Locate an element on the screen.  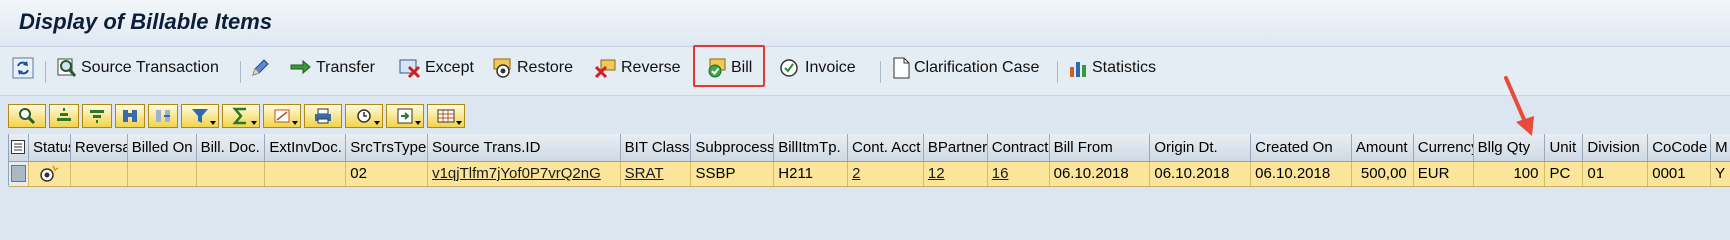
sort-descending-icon is located at coordinates (97, 116).